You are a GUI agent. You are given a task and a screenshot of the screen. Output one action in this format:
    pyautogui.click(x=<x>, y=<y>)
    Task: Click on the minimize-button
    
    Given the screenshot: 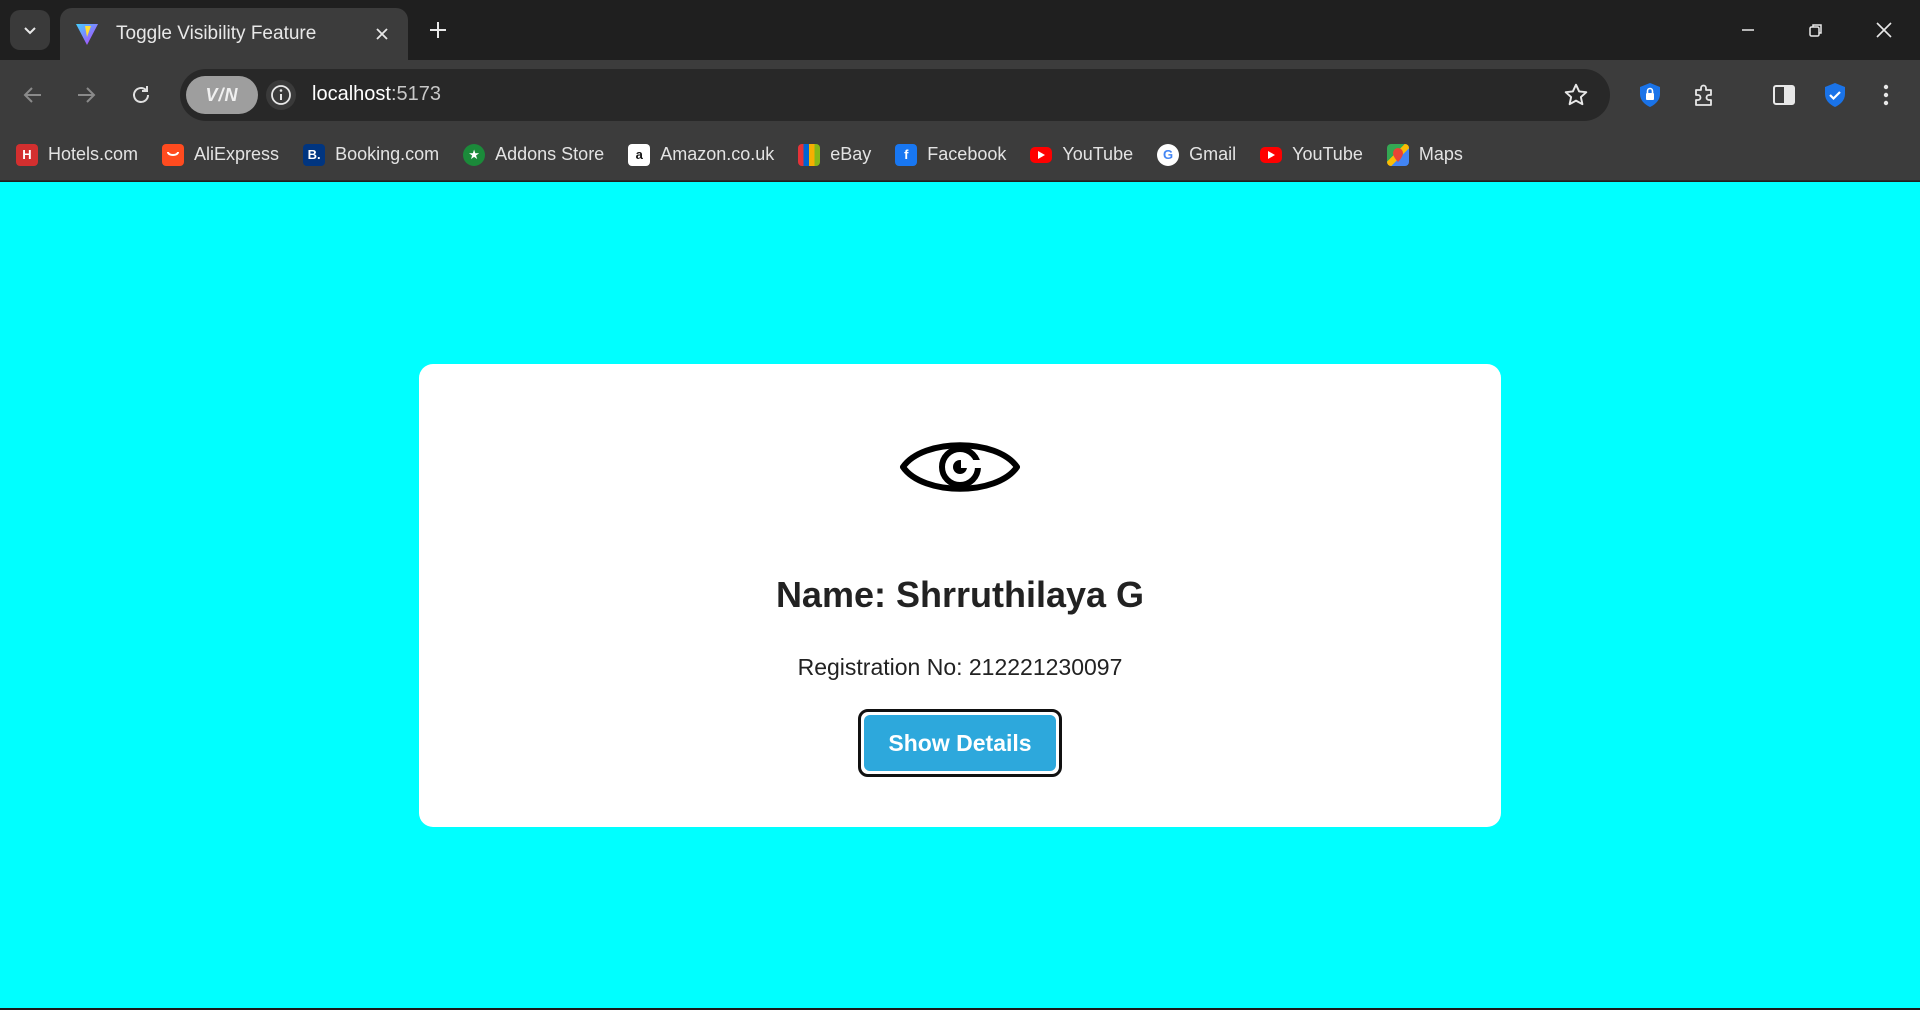 What is the action you would take?
    pyautogui.click(x=1748, y=30)
    